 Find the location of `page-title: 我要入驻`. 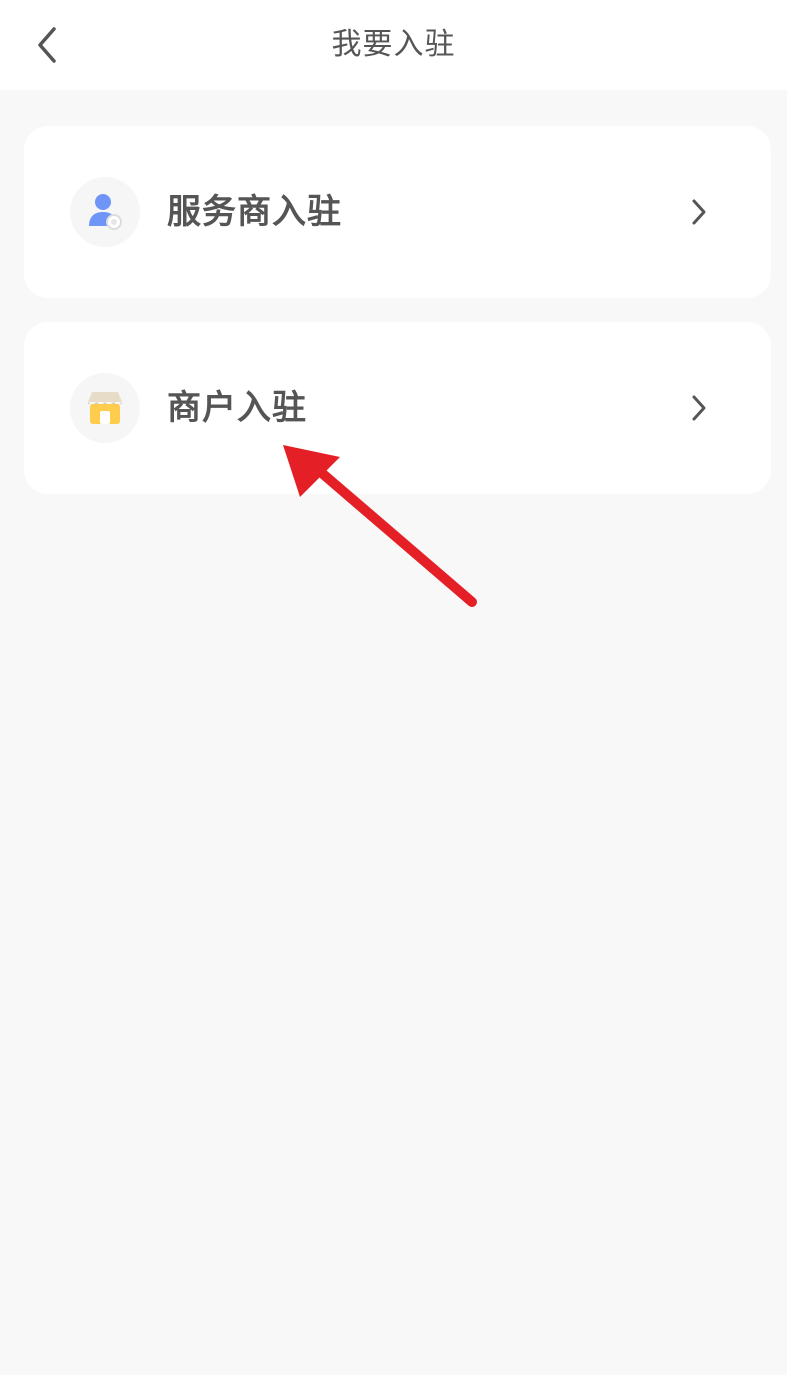

page-title: 我要入驻 is located at coordinates (393, 44).